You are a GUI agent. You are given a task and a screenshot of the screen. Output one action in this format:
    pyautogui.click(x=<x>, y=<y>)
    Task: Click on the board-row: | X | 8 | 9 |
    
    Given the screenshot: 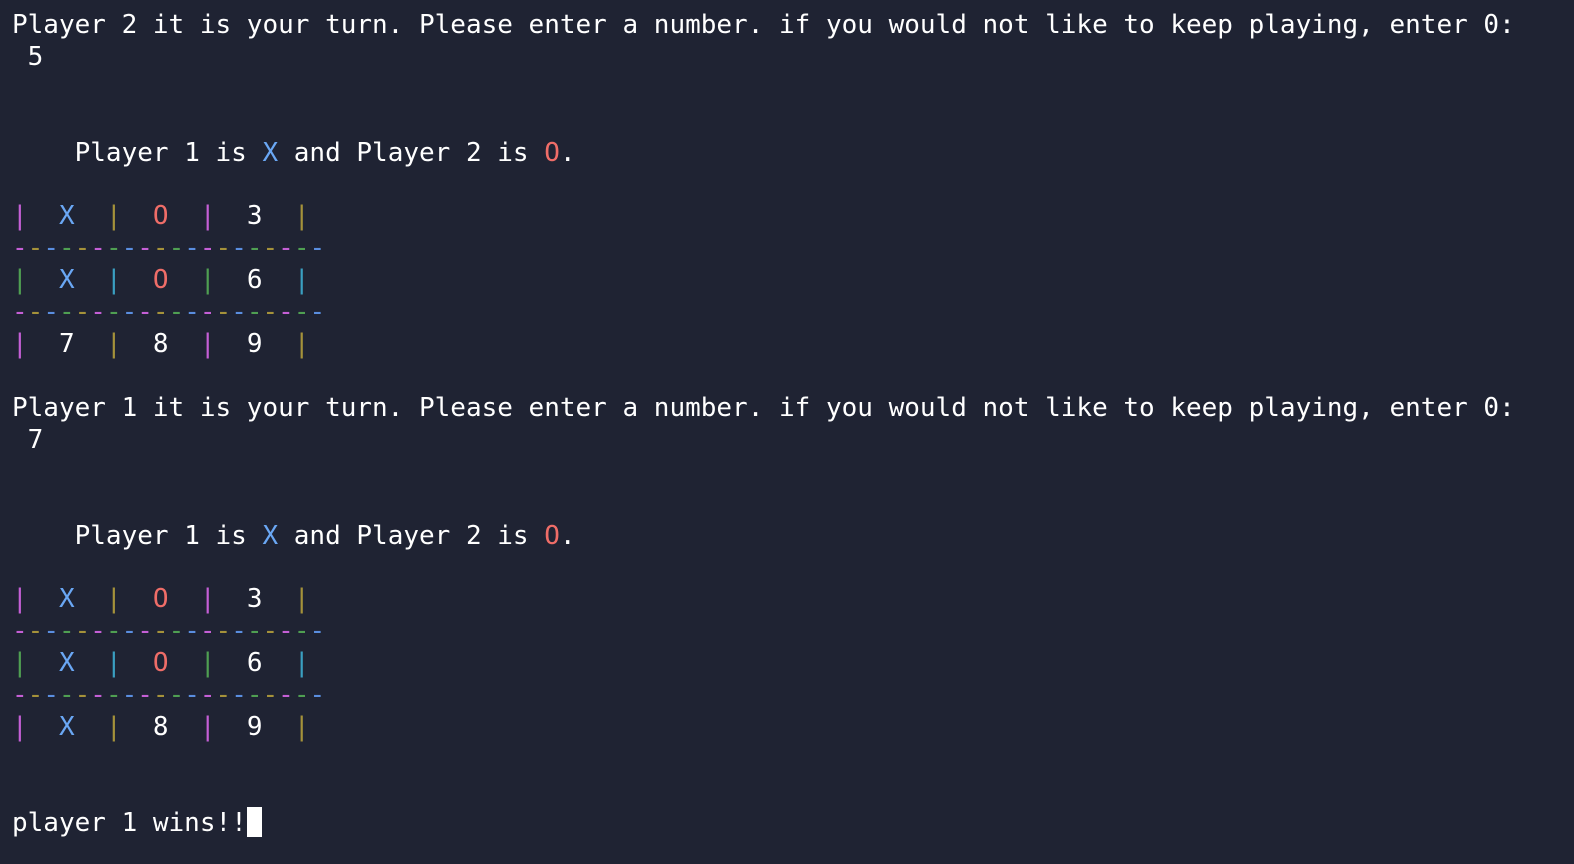 What is the action you would take?
    pyautogui.click(x=160, y=727)
    